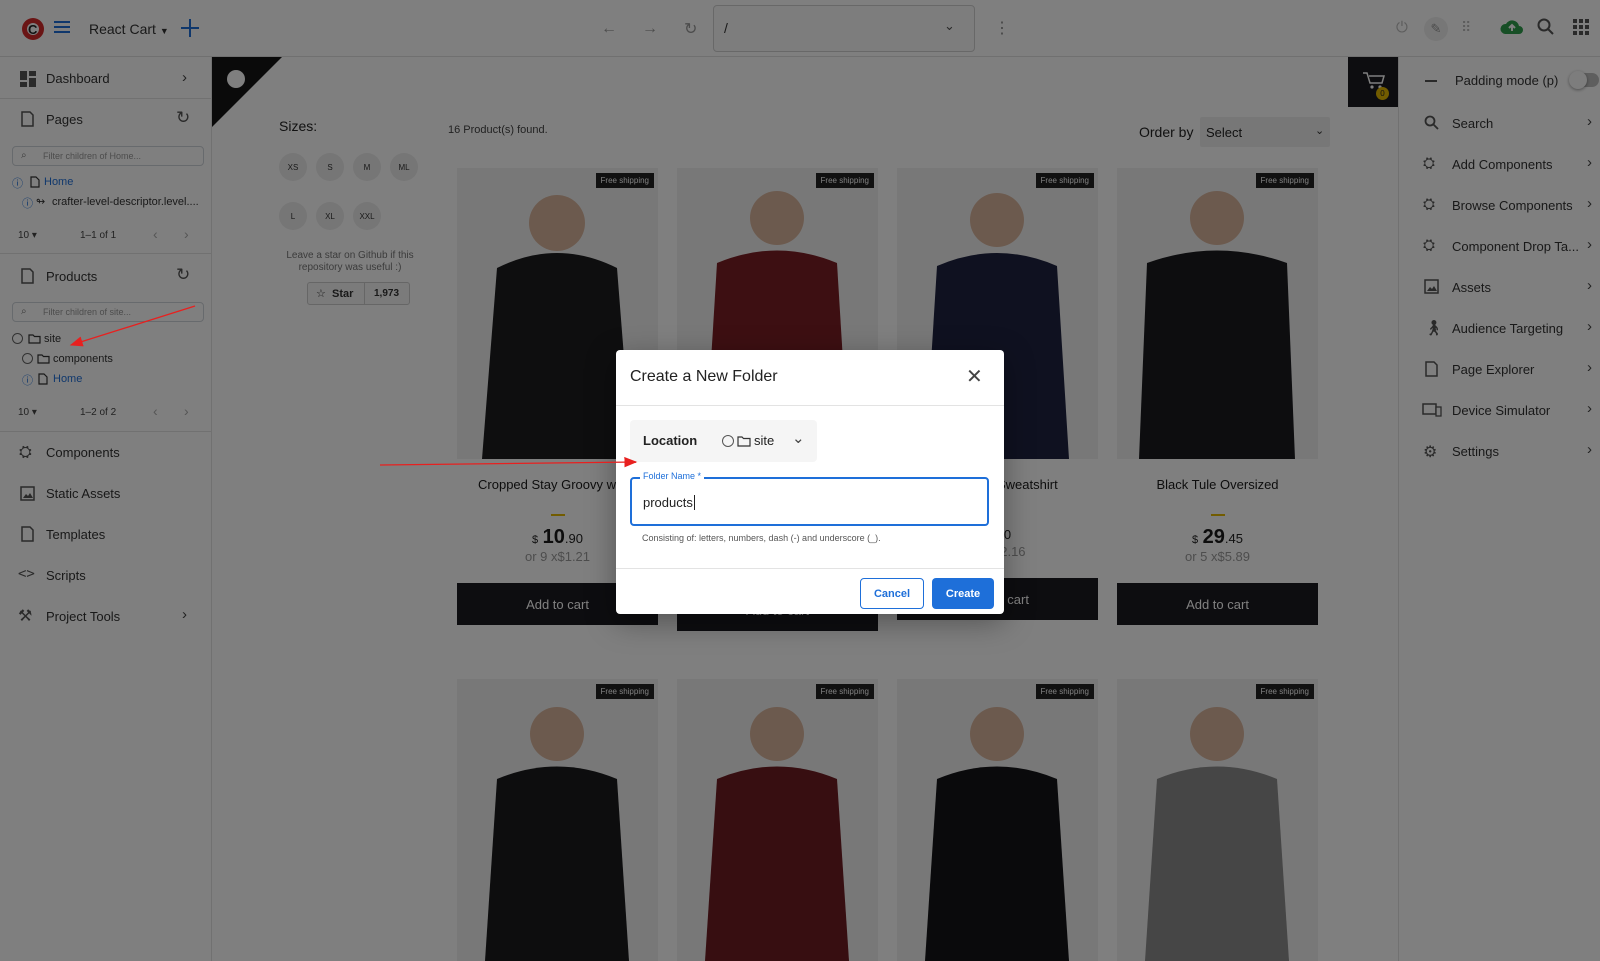 The height and width of the screenshot is (961, 1600). What do you see at coordinates (353, 386) in the screenshot?
I see `annotation-arrows` at bounding box center [353, 386].